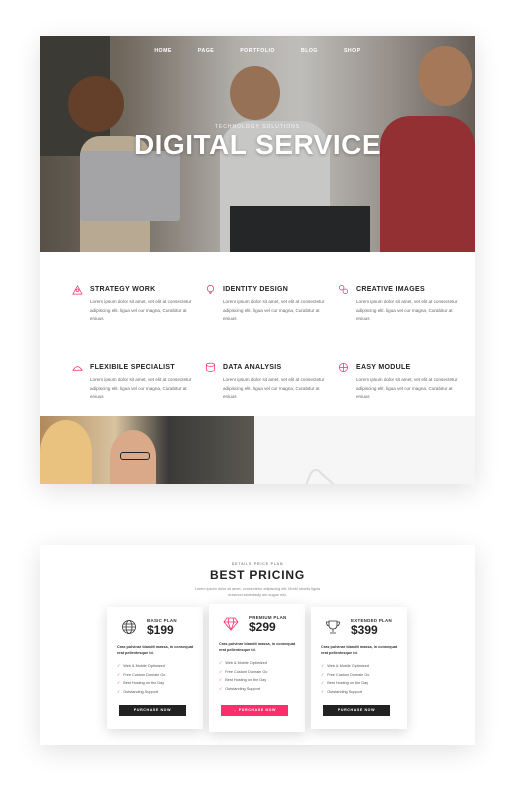 This screenshot has height=789, width=515. Describe the element at coordinates (77, 368) in the screenshot. I see `specialist-icon` at that location.